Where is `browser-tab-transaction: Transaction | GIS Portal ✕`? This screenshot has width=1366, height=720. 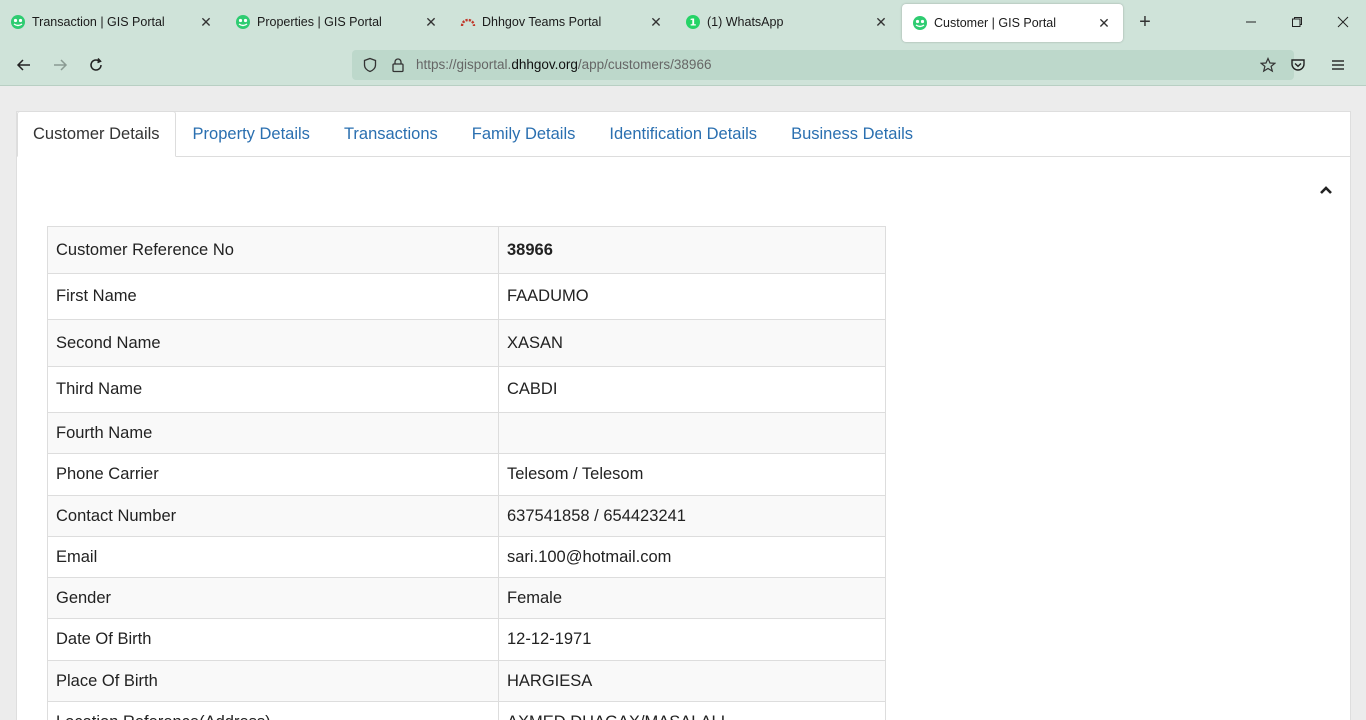 browser-tab-transaction: Transaction | GIS Portal ✕ is located at coordinates (112, 22).